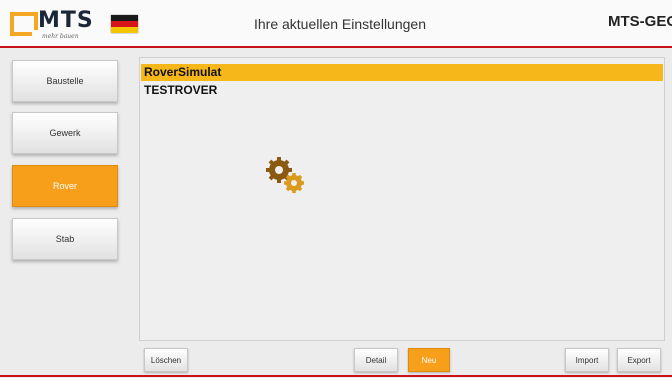  Describe the element at coordinates (402, 72) in the screenshot. I see `list-item: RoverSimulat` at that location.